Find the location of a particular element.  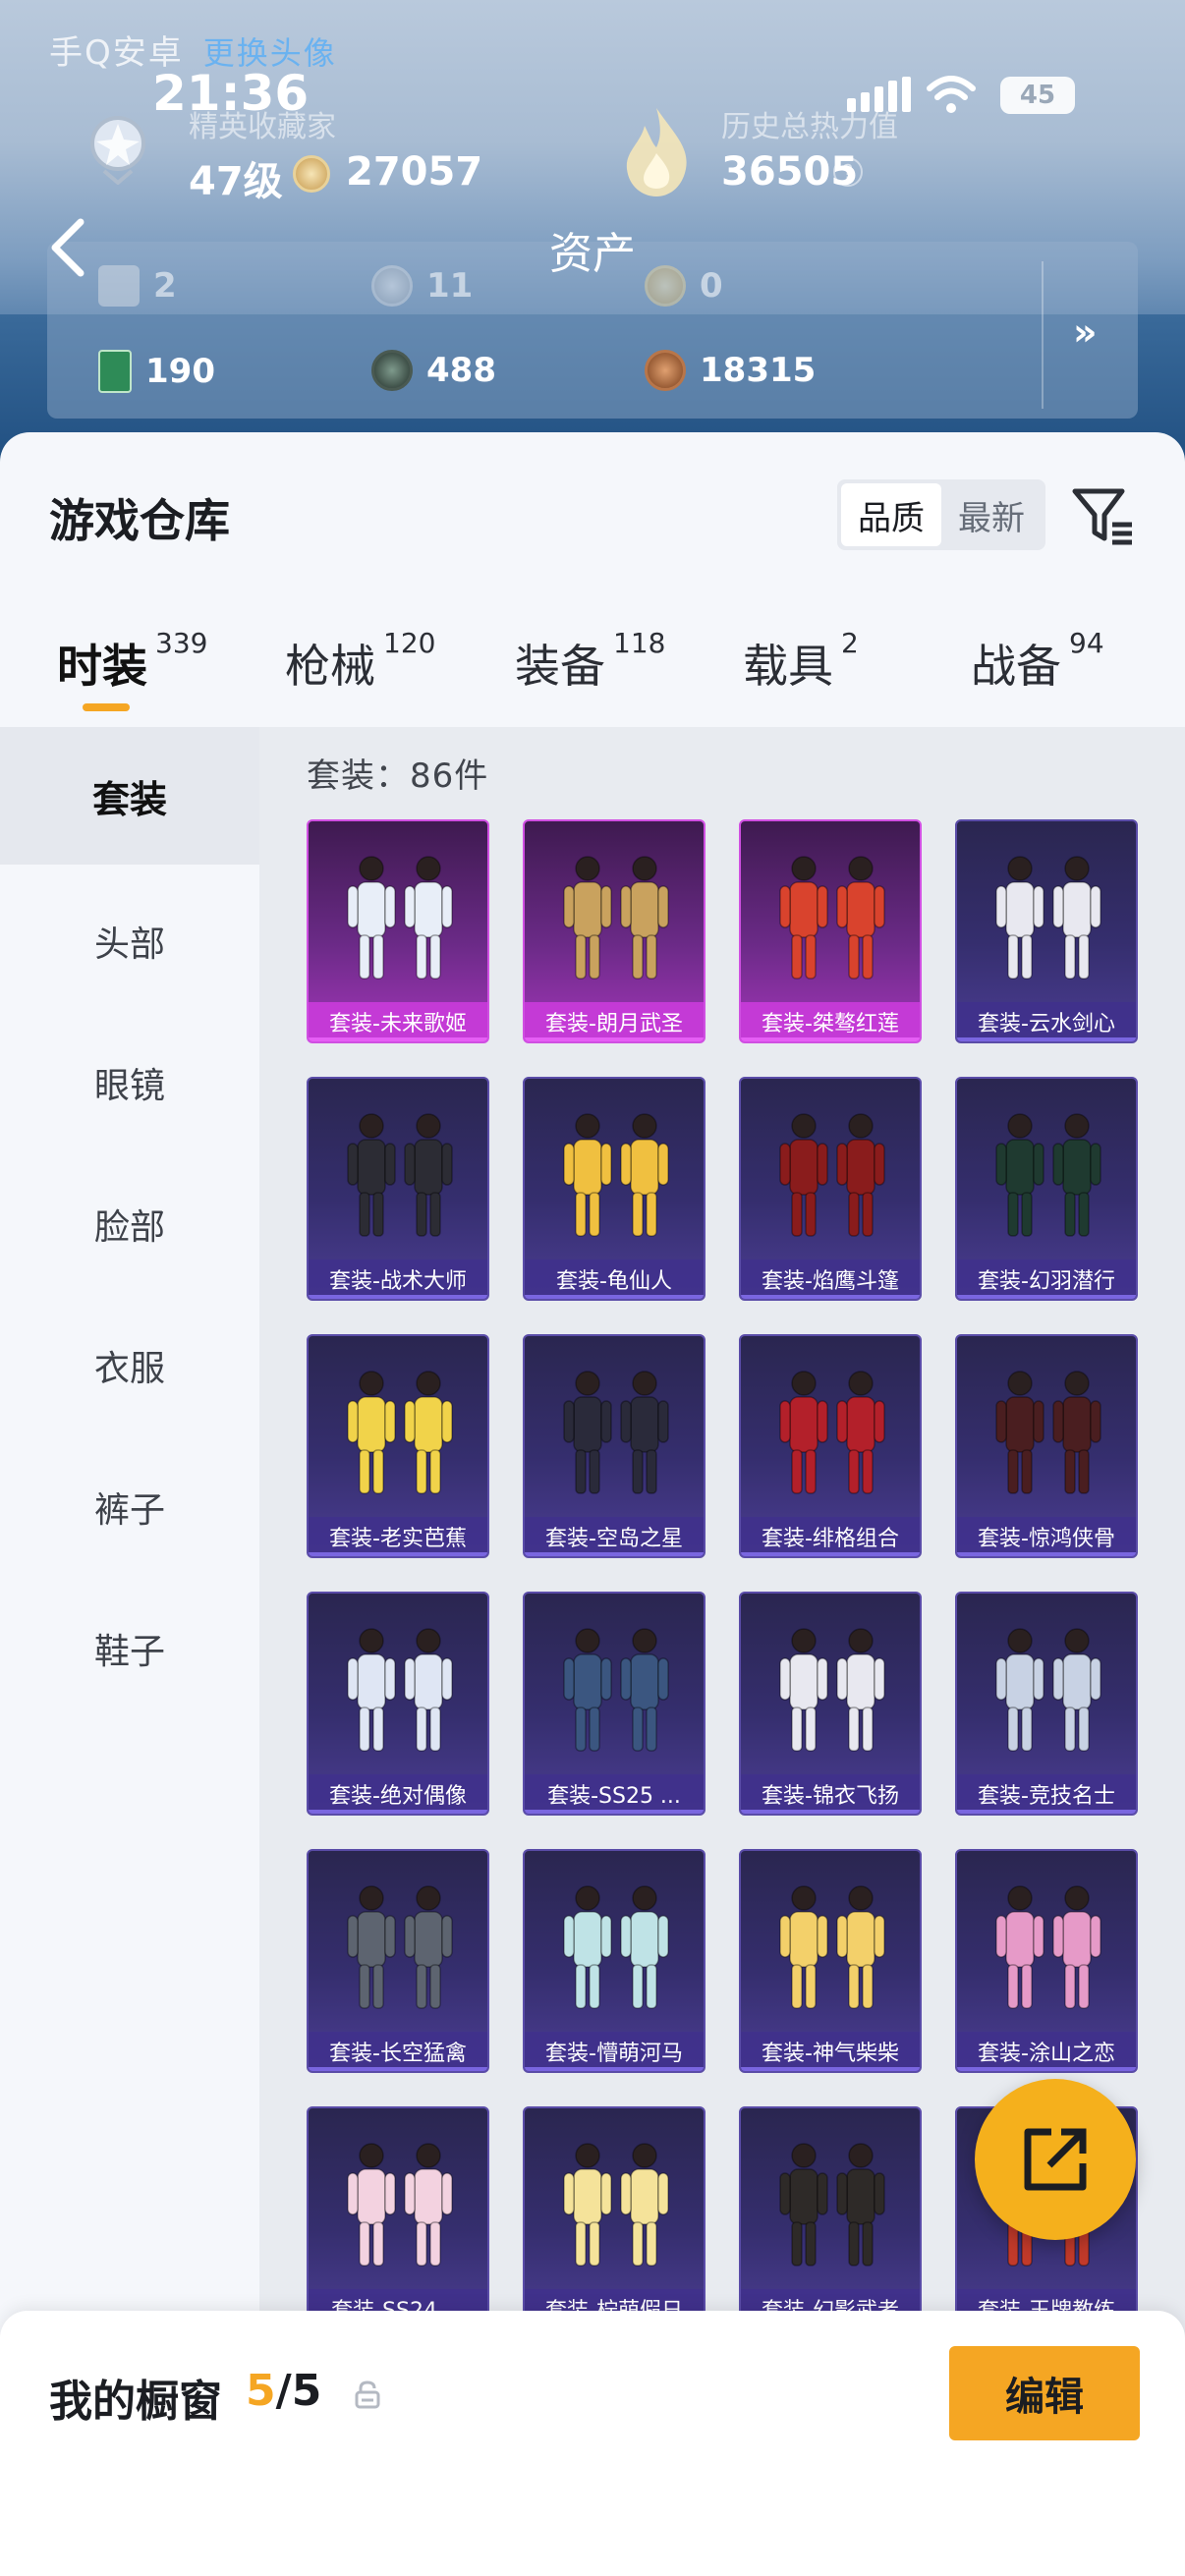

green-card-icon is located at coordinates (115, 371).